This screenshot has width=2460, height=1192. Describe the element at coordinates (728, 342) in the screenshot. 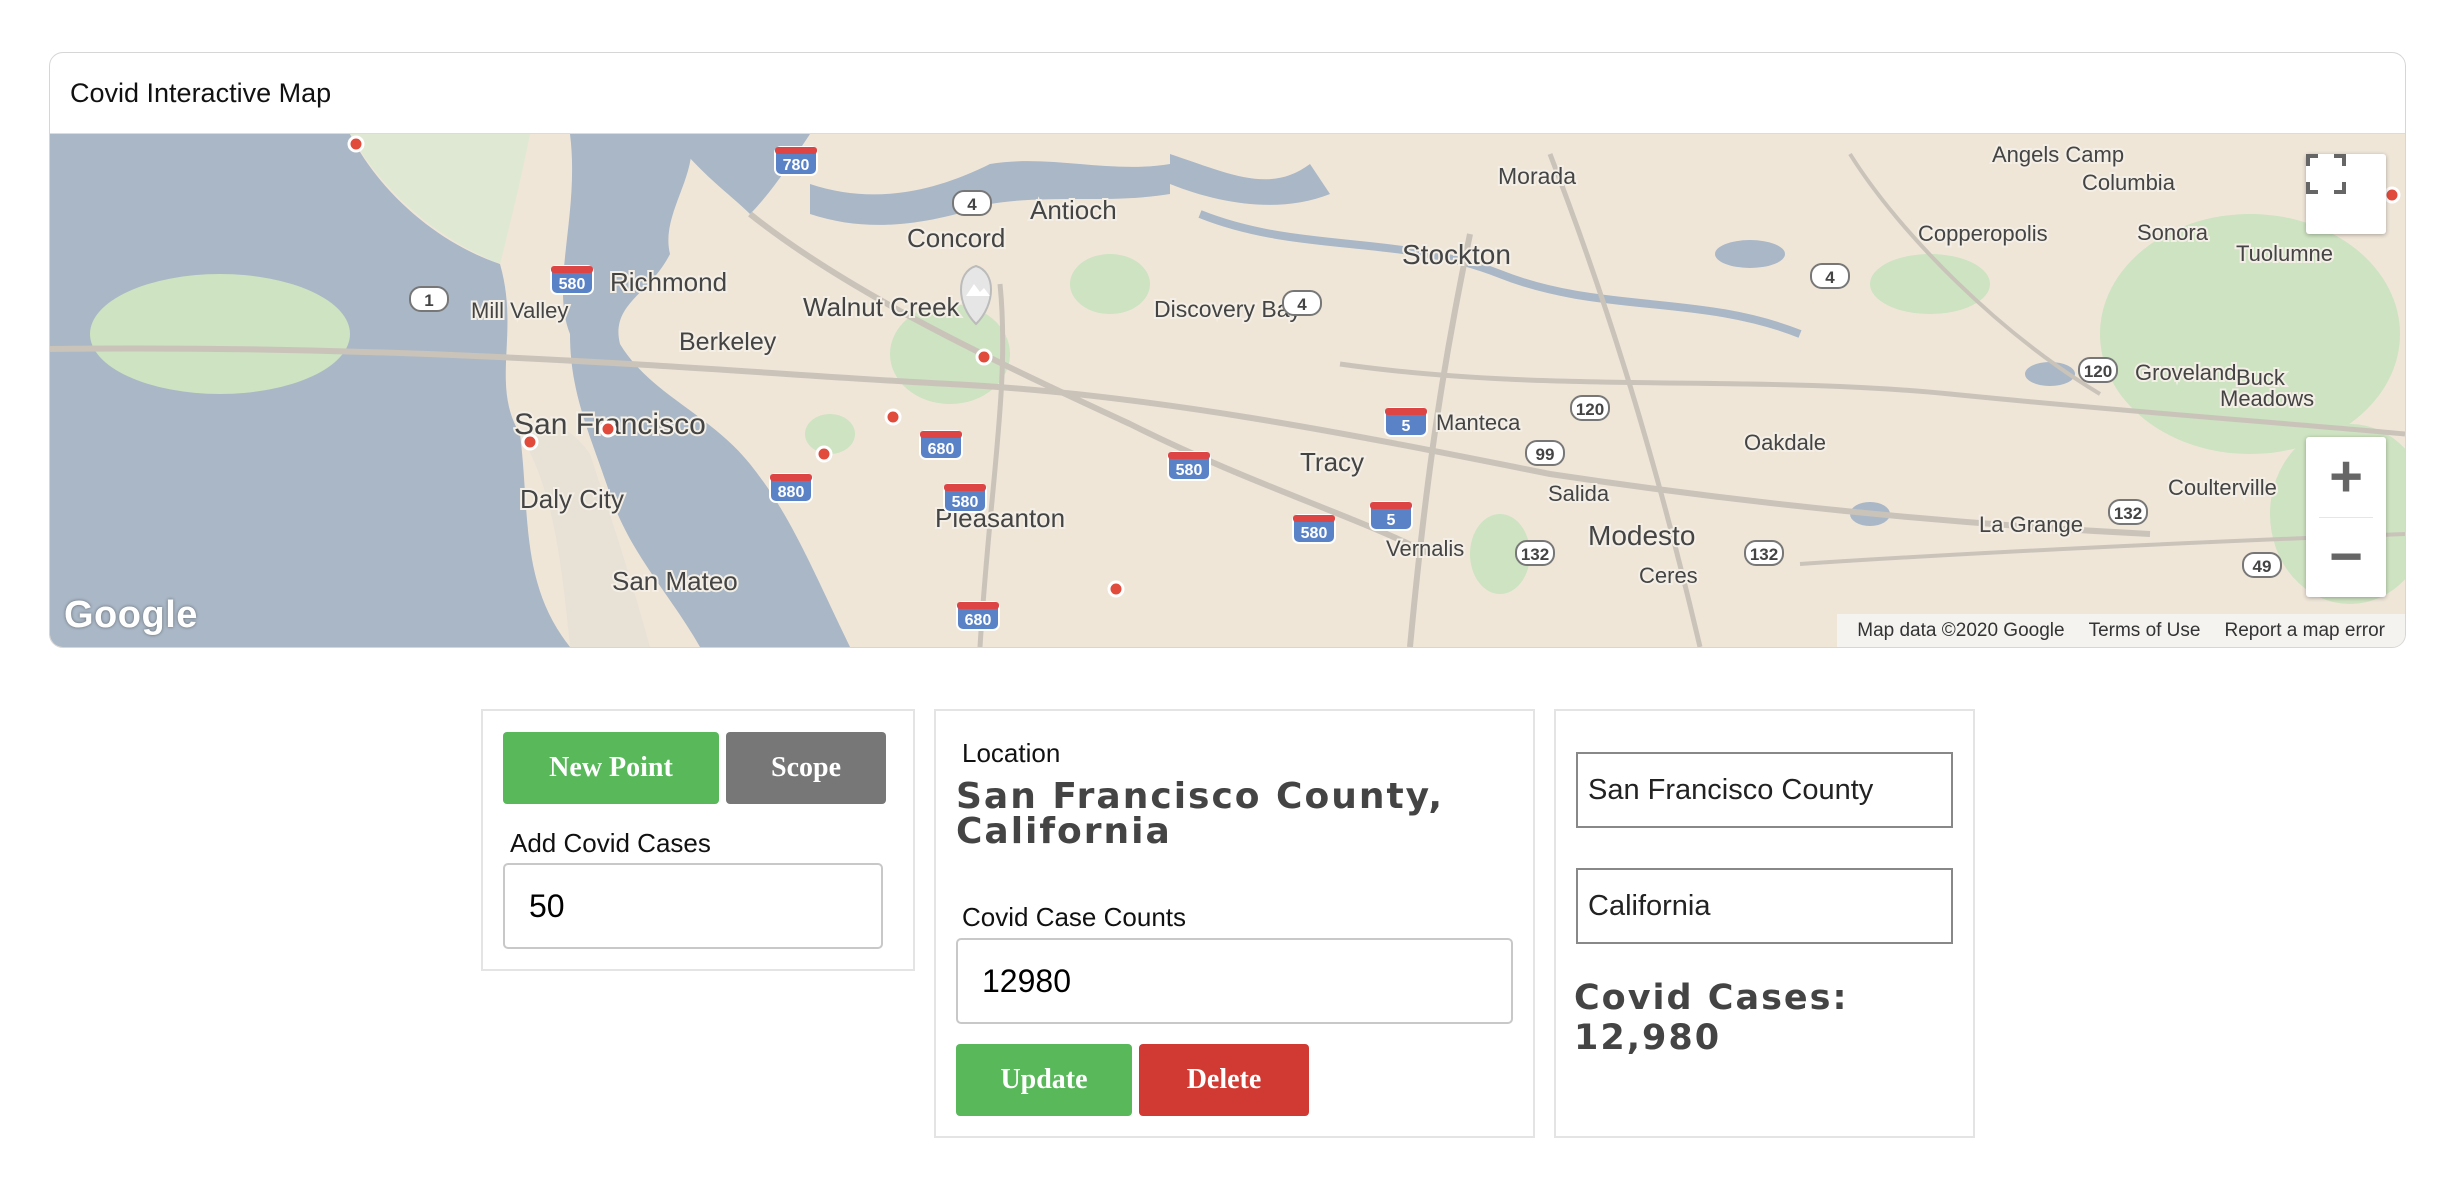

I see `map-place-label: Berkeley` at that location.